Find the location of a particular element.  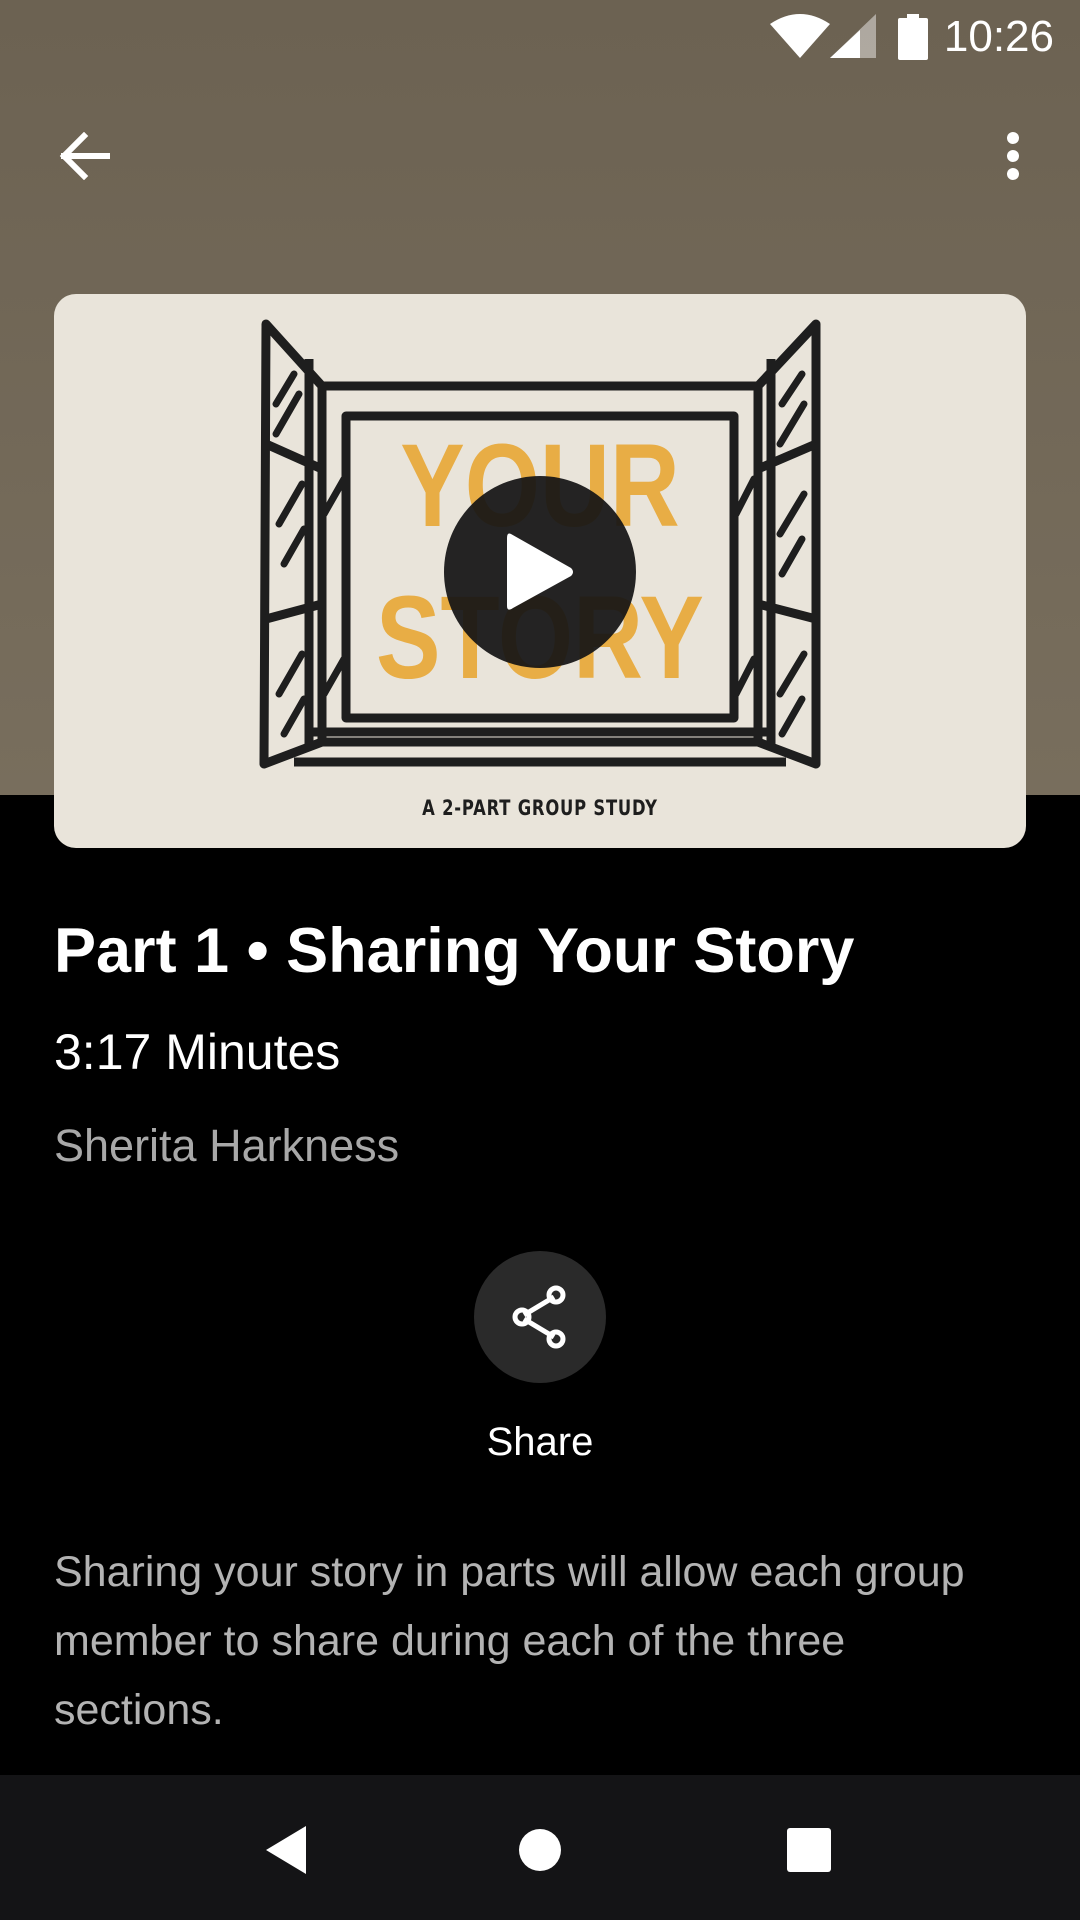

back-button is located at coordinates (84, 156).